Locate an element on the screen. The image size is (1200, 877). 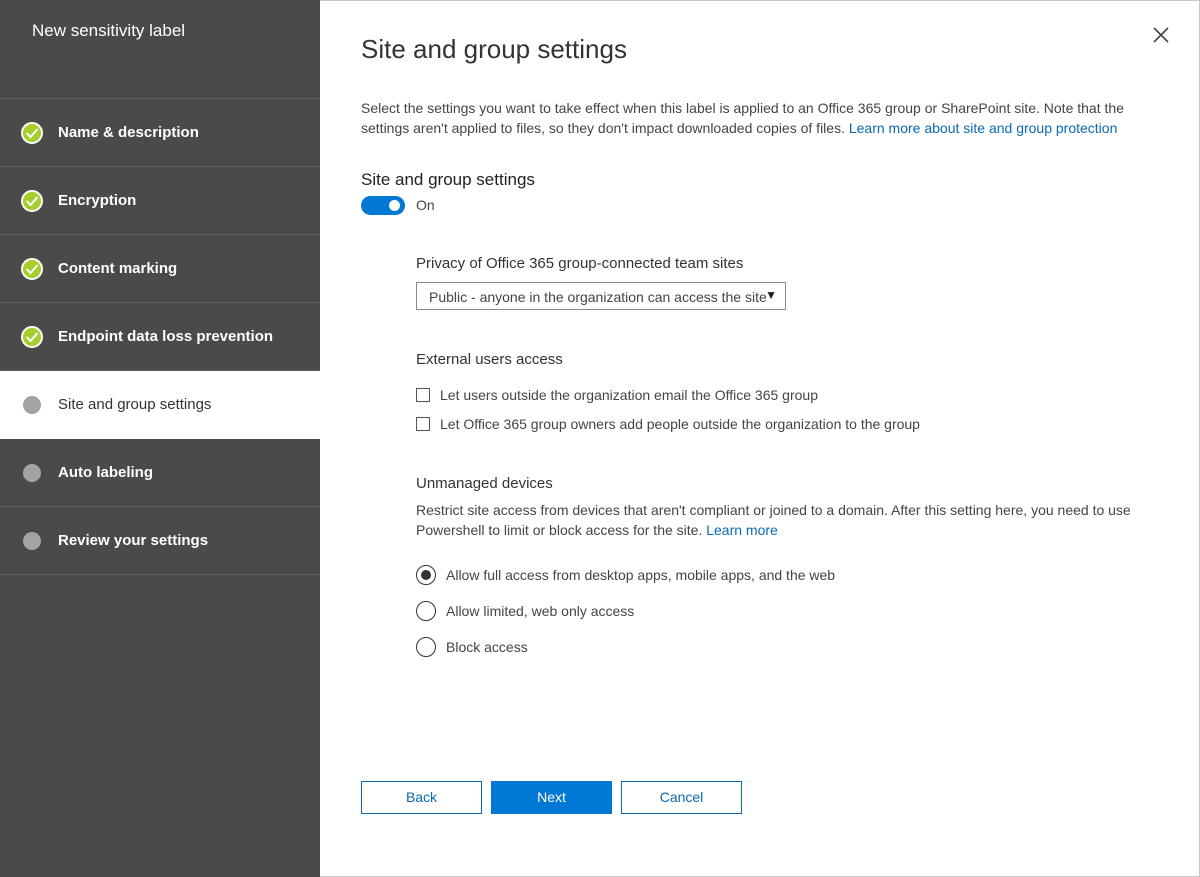
toggle-state-label: On is located at coordinates (425, 205).